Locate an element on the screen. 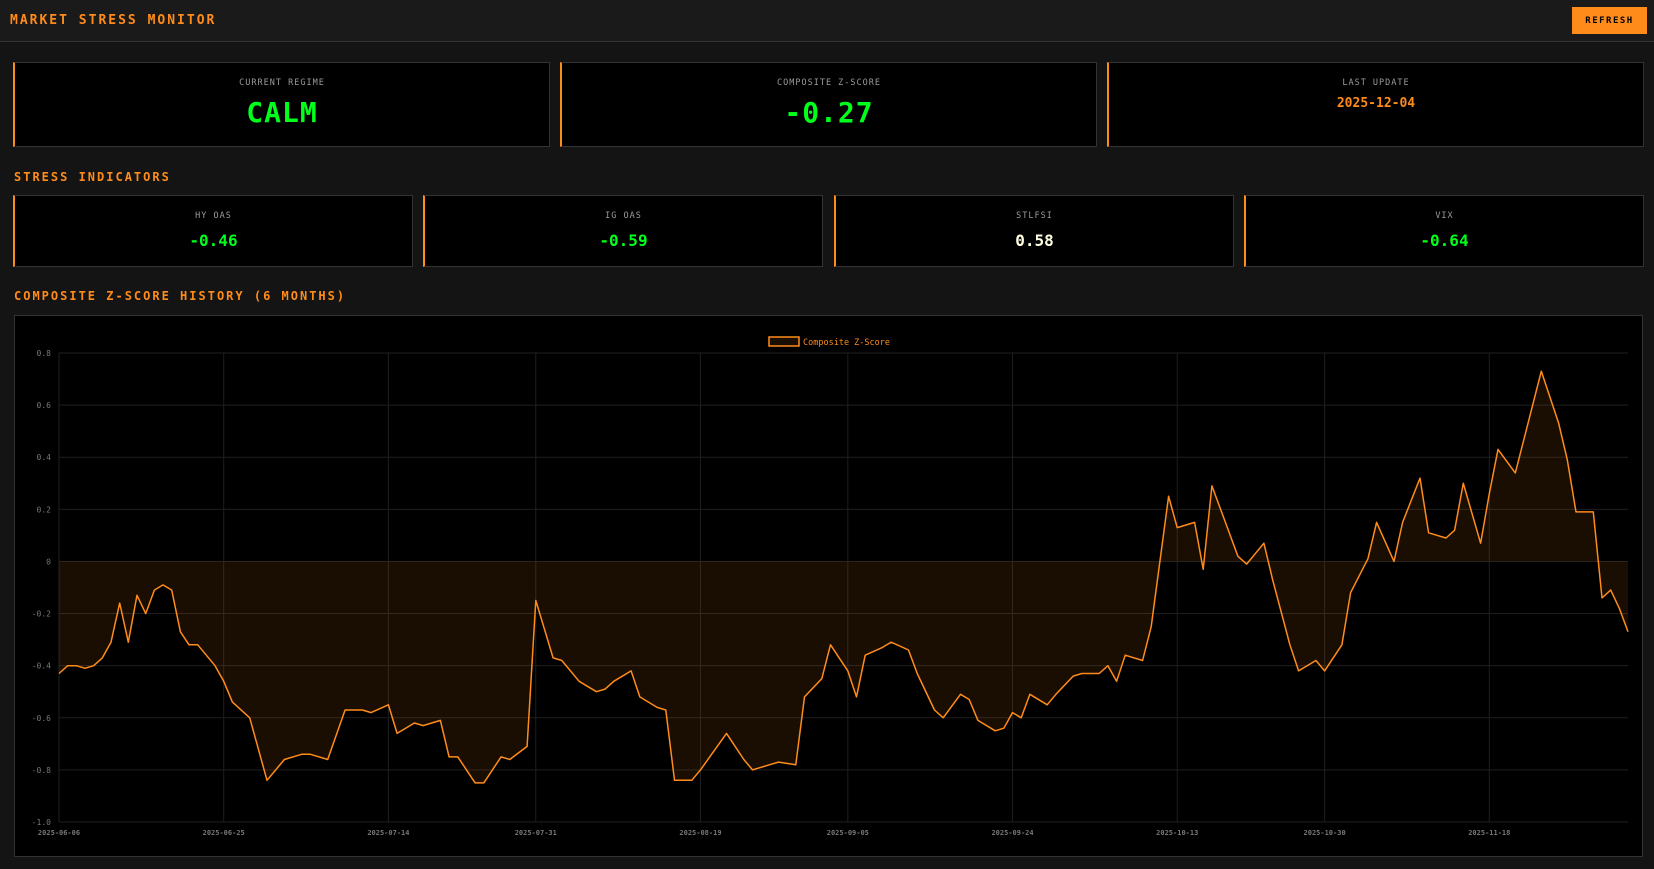  zscore-card: COMPOSITE Z-SCORE -0.27 is located at coordinates (828, 104).